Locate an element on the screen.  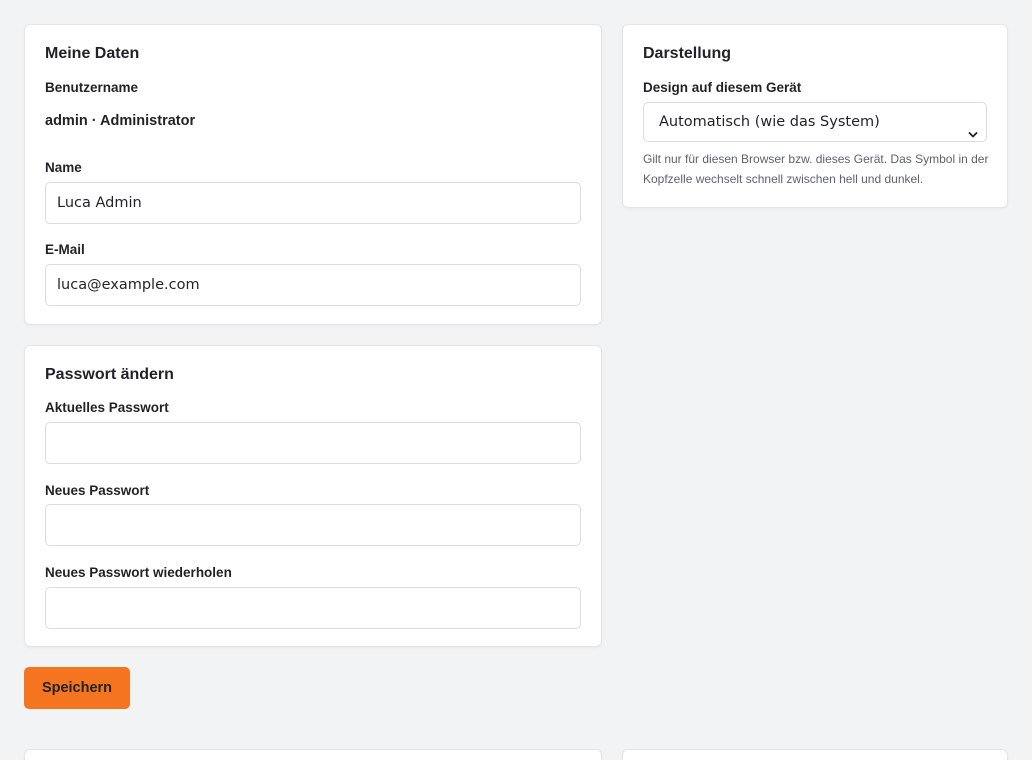
current-password-input is located at coordinates (313, 443).